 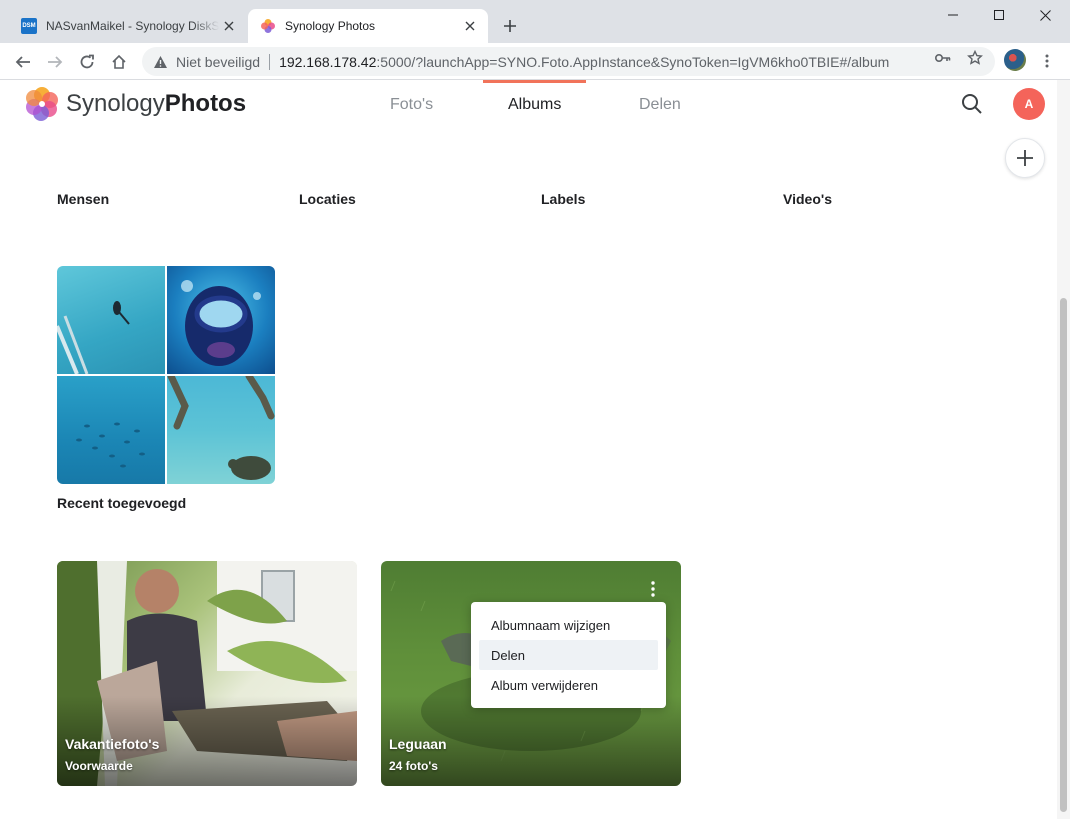 What do you see at coordinates (87, 62) in the screenshot?
I see `reload-button` at bounding box center [87, 62].